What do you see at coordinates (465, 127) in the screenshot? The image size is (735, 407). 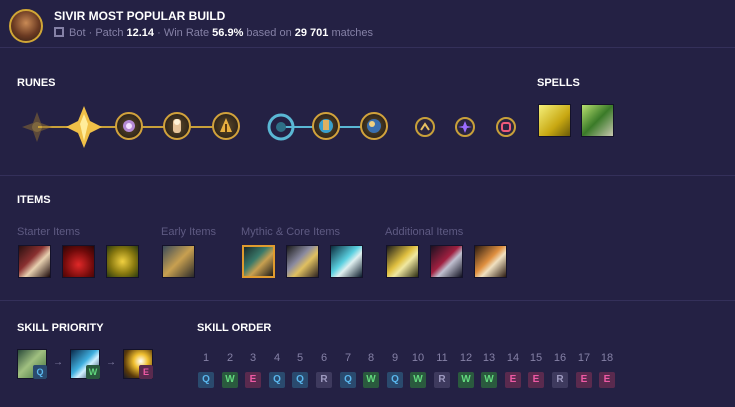 I see `adaptive-force-shard-icon` at bounding box center [465, 127].